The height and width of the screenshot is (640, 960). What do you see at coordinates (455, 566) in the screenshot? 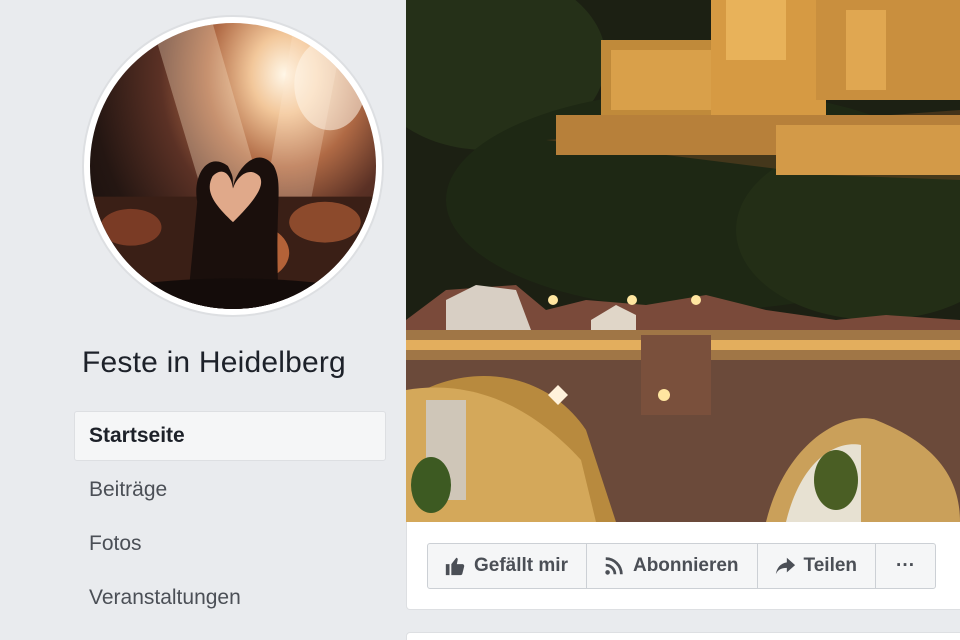
I see `thumbs-up-icon` at bounding box center [455, 566].